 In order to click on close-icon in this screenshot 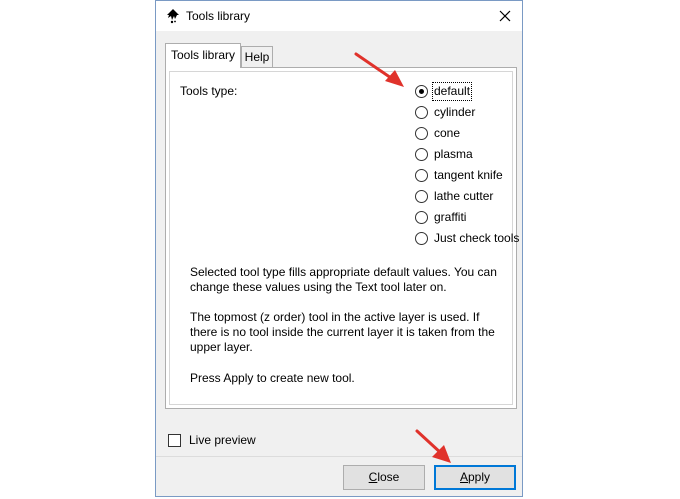, I will do `click(505, 16)`.